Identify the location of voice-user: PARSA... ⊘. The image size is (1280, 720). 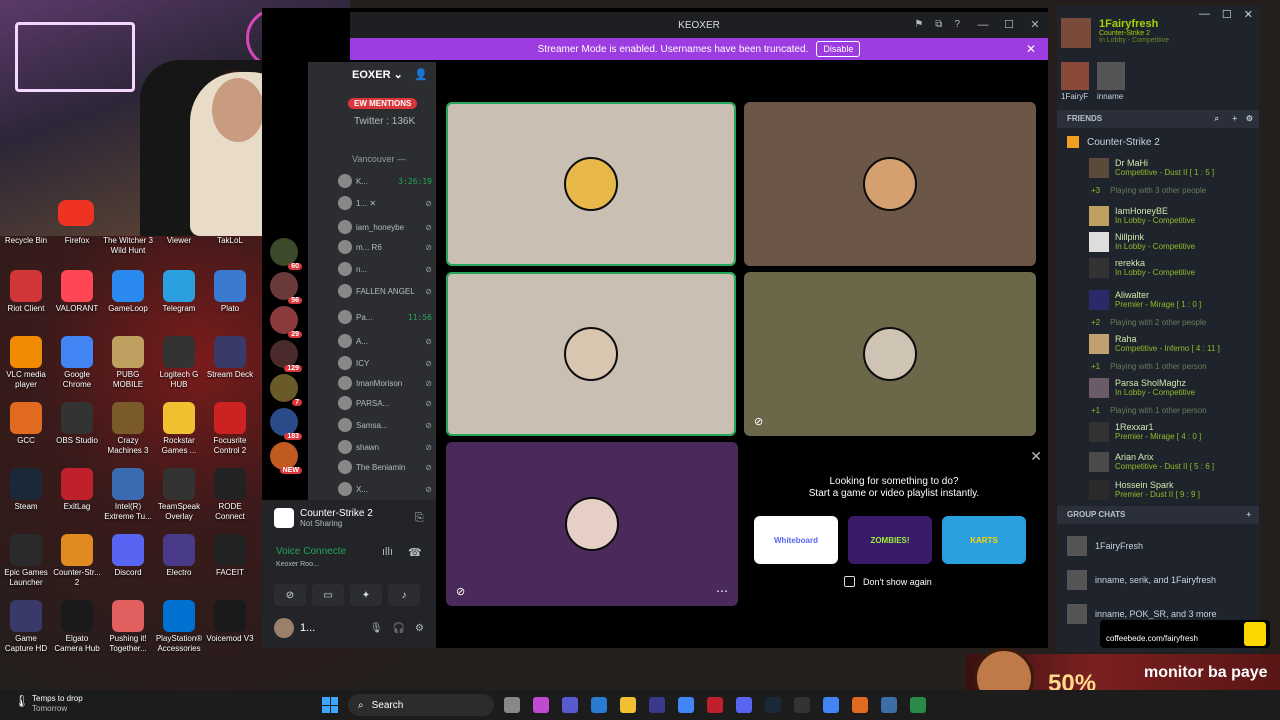
(387, 403).